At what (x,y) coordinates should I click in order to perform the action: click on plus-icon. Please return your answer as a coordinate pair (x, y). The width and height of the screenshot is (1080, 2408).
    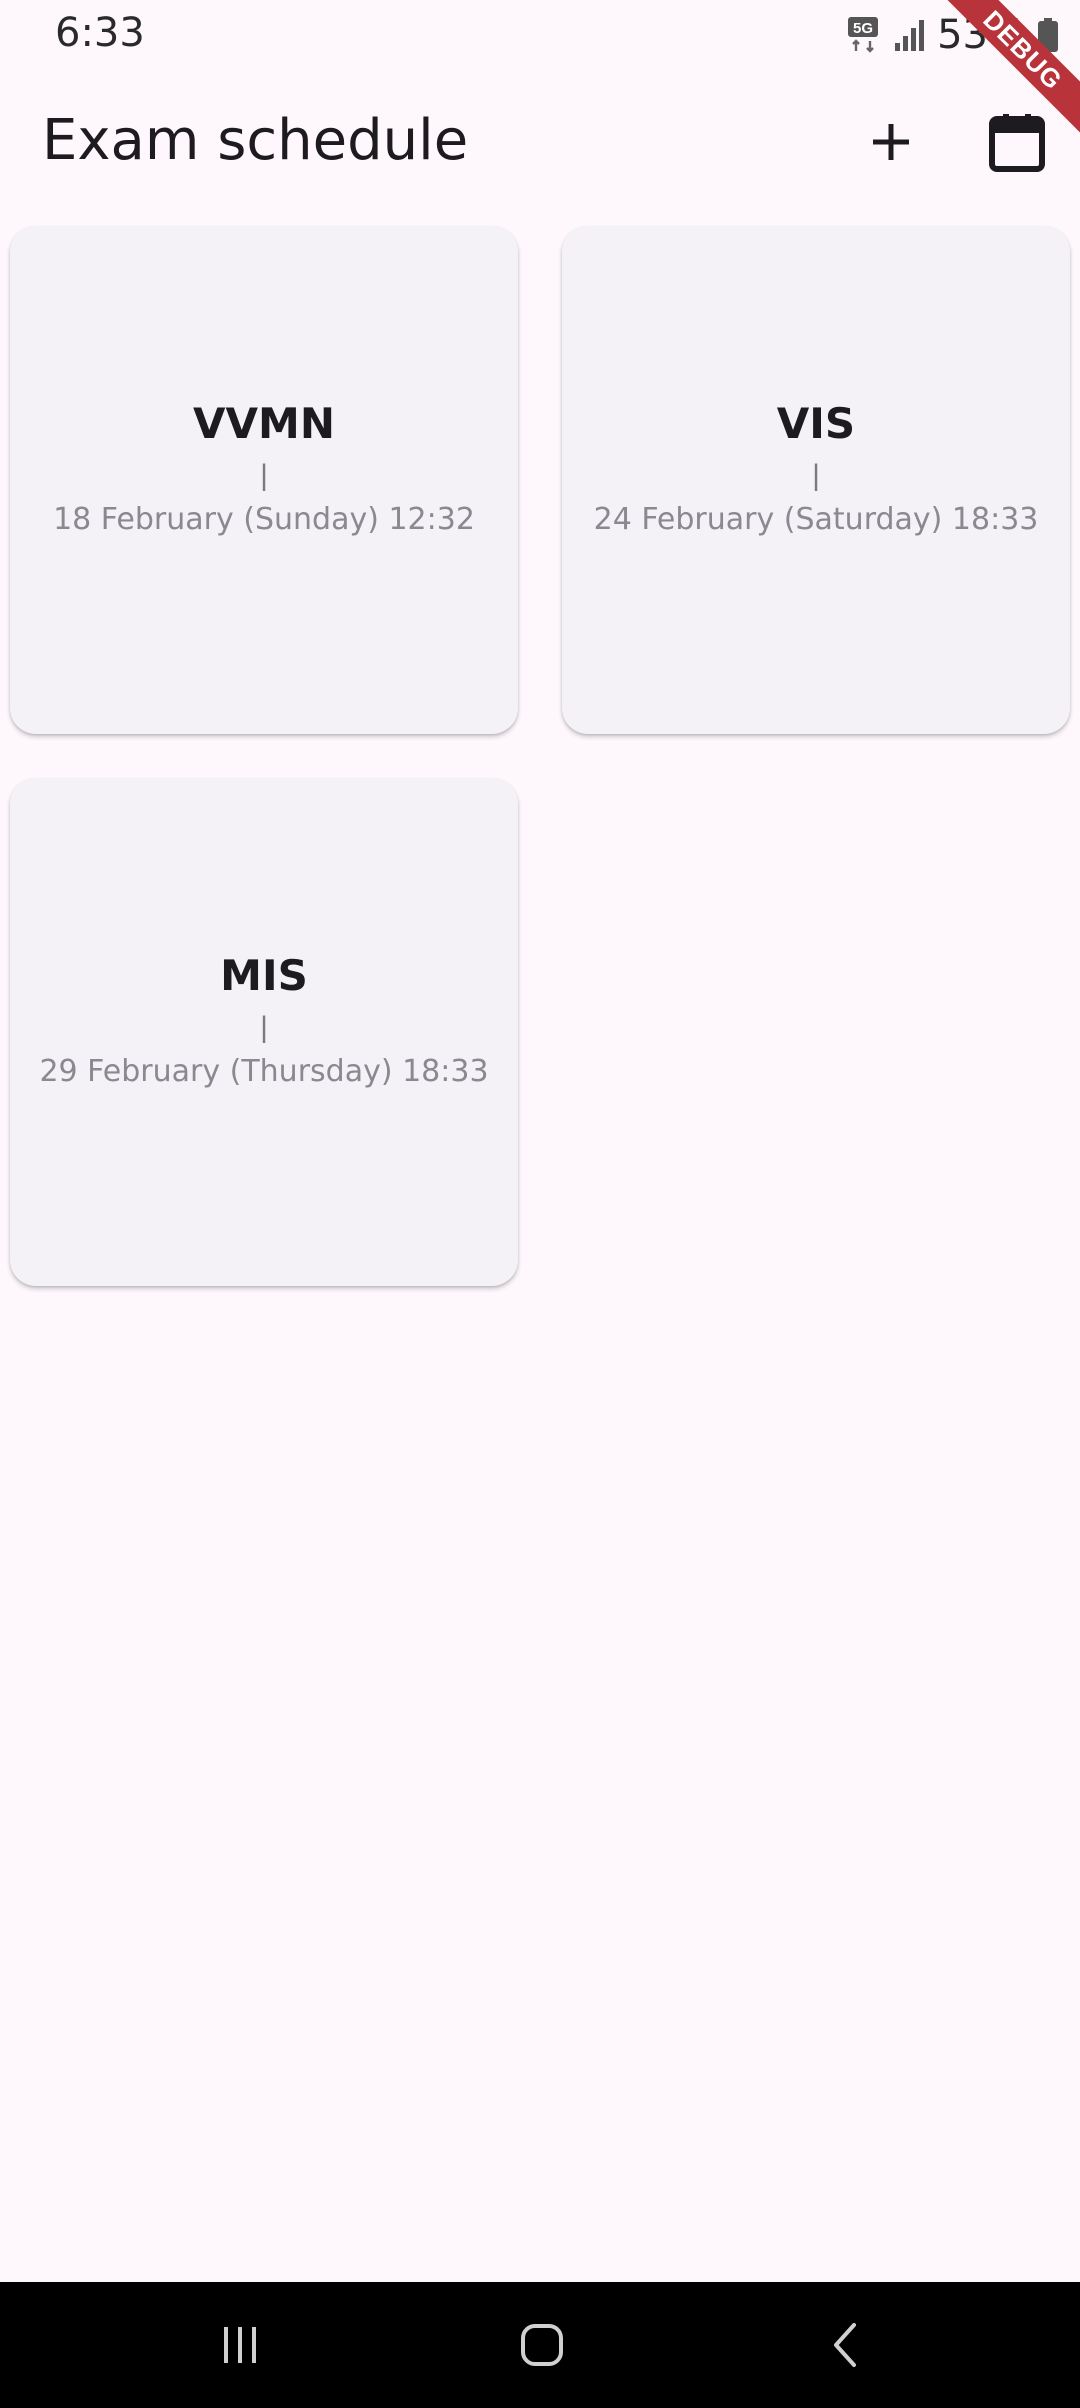
    Looking at the image, I should click on (891, 142).